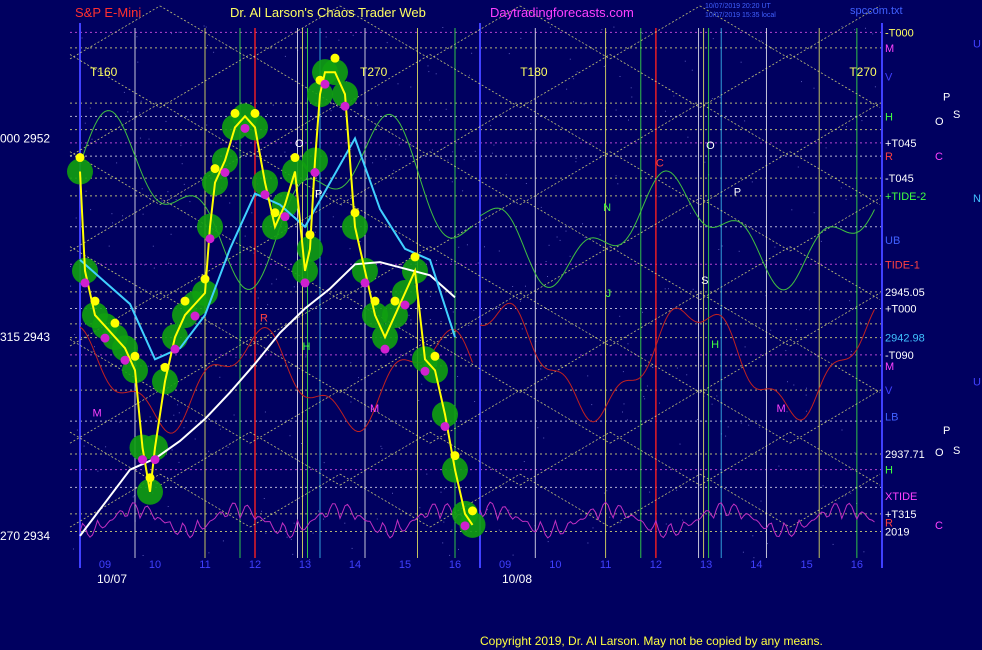  Describe the element at coordinates (889, 117) in the screenshot. I see `level-label: H` at that location.